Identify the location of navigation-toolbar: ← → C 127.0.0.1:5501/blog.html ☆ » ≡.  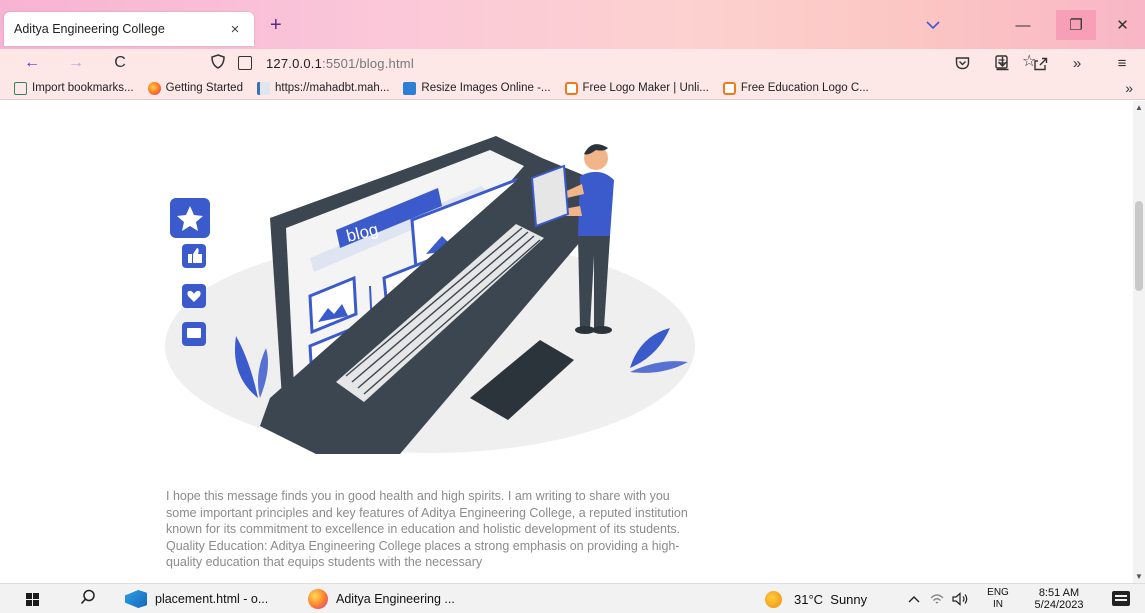
(572, 63).